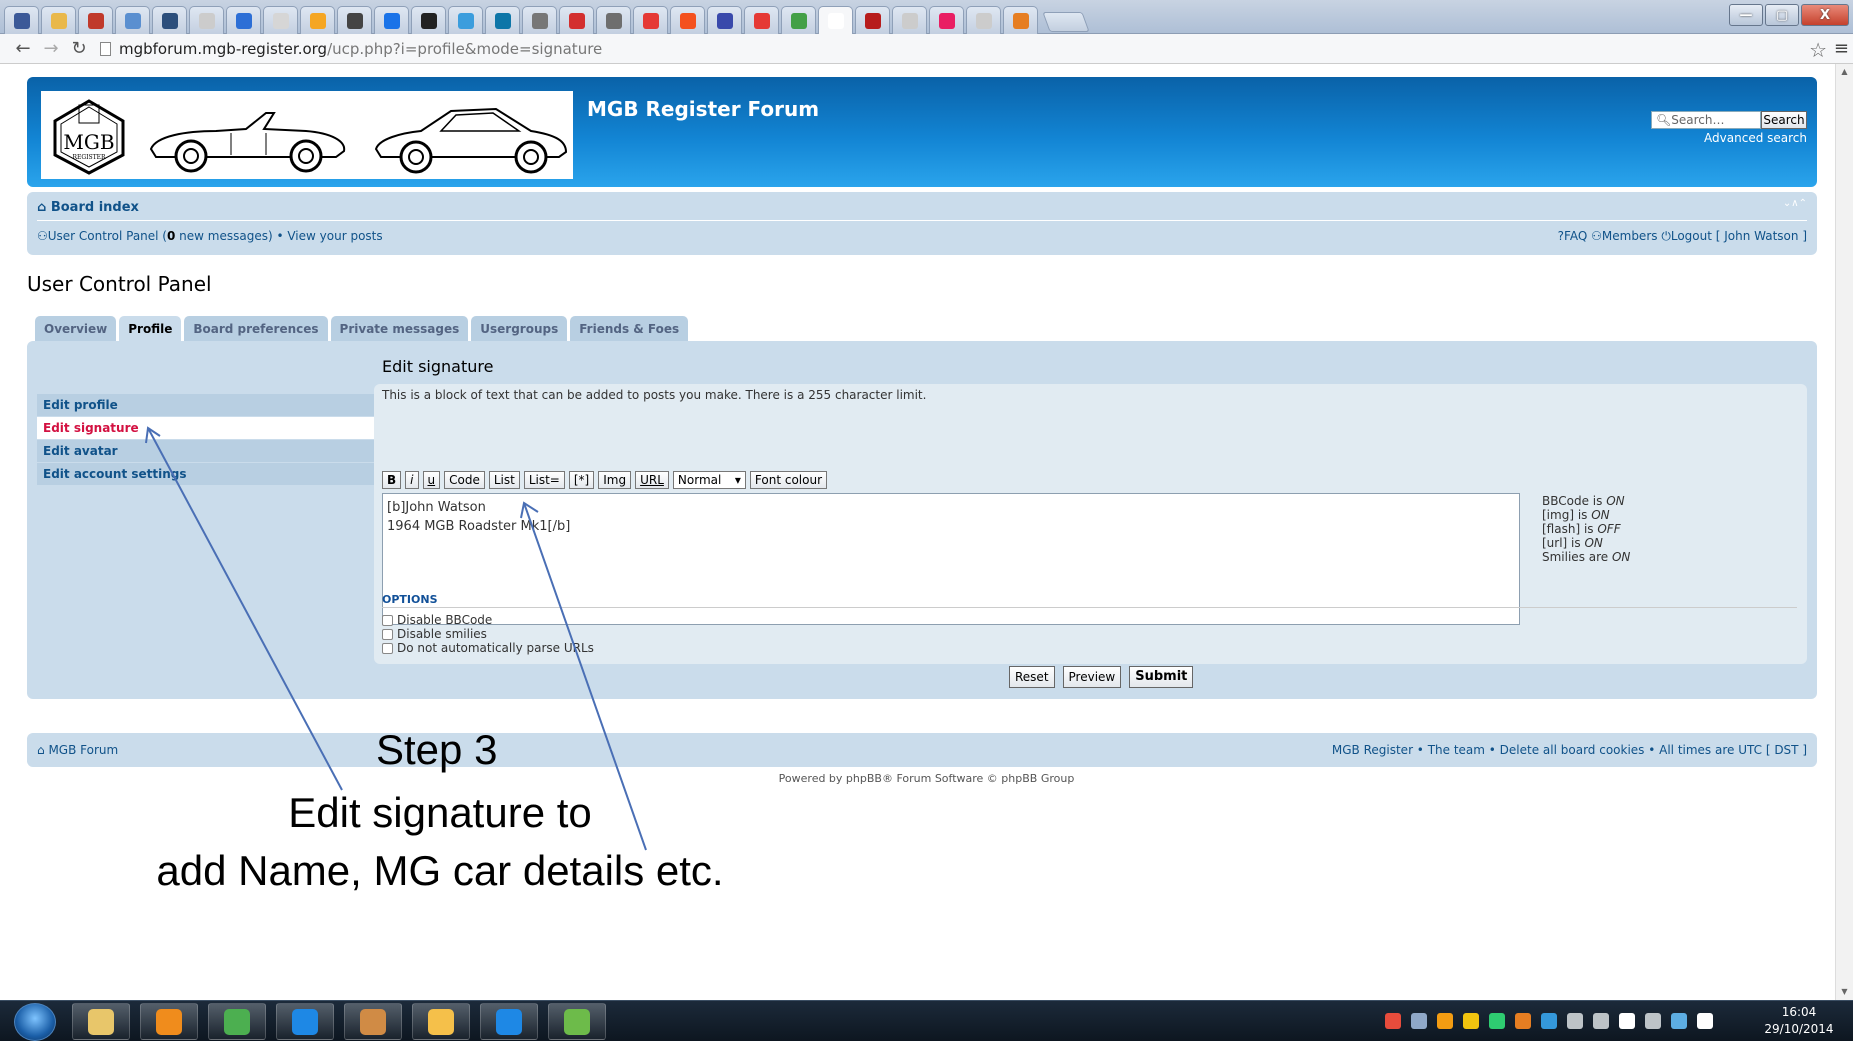 This screenshot has height=1041, width=1853. Describe the element at coordinates (150, 328) in the screenshot. I see `tab-profile: Profile` at that location.